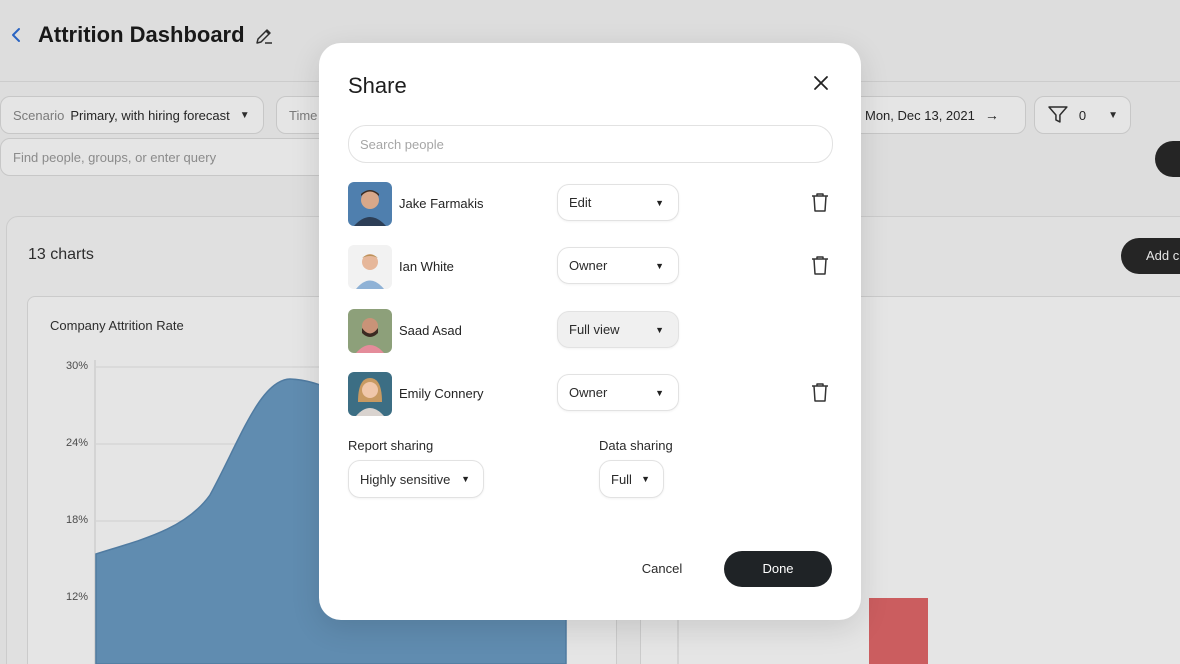 The image size is (1180, 664). I want to click on cancel-button: Cancel, so click(662, 569).